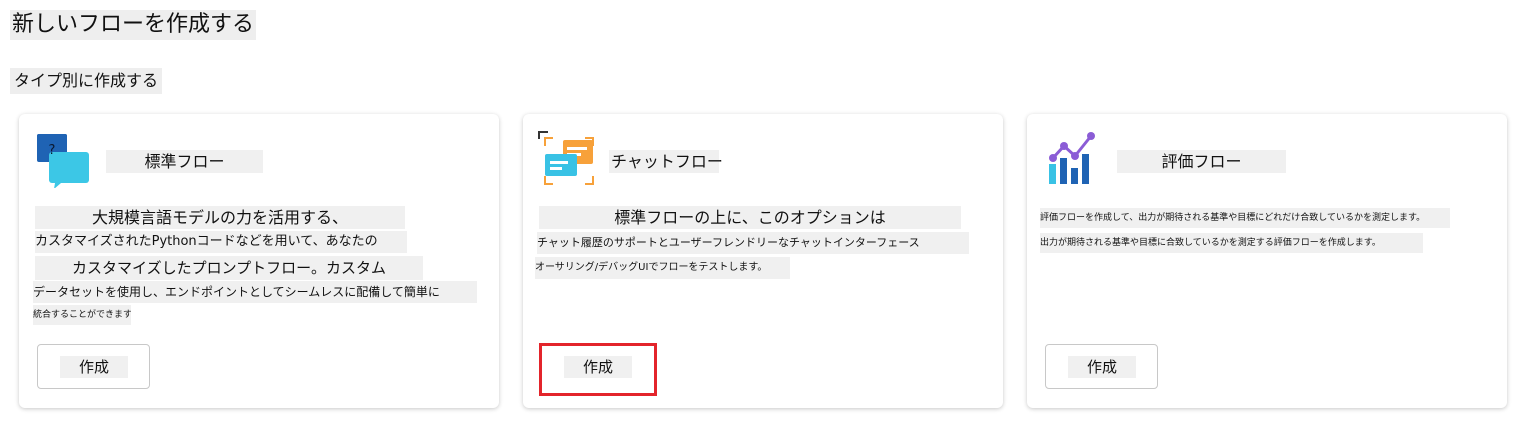 The width and height of the screenshot is (1519, 421). Describe the element at coordinates (184, 161) in the screenshot. I see `card-title: 標準フロー` at that location.